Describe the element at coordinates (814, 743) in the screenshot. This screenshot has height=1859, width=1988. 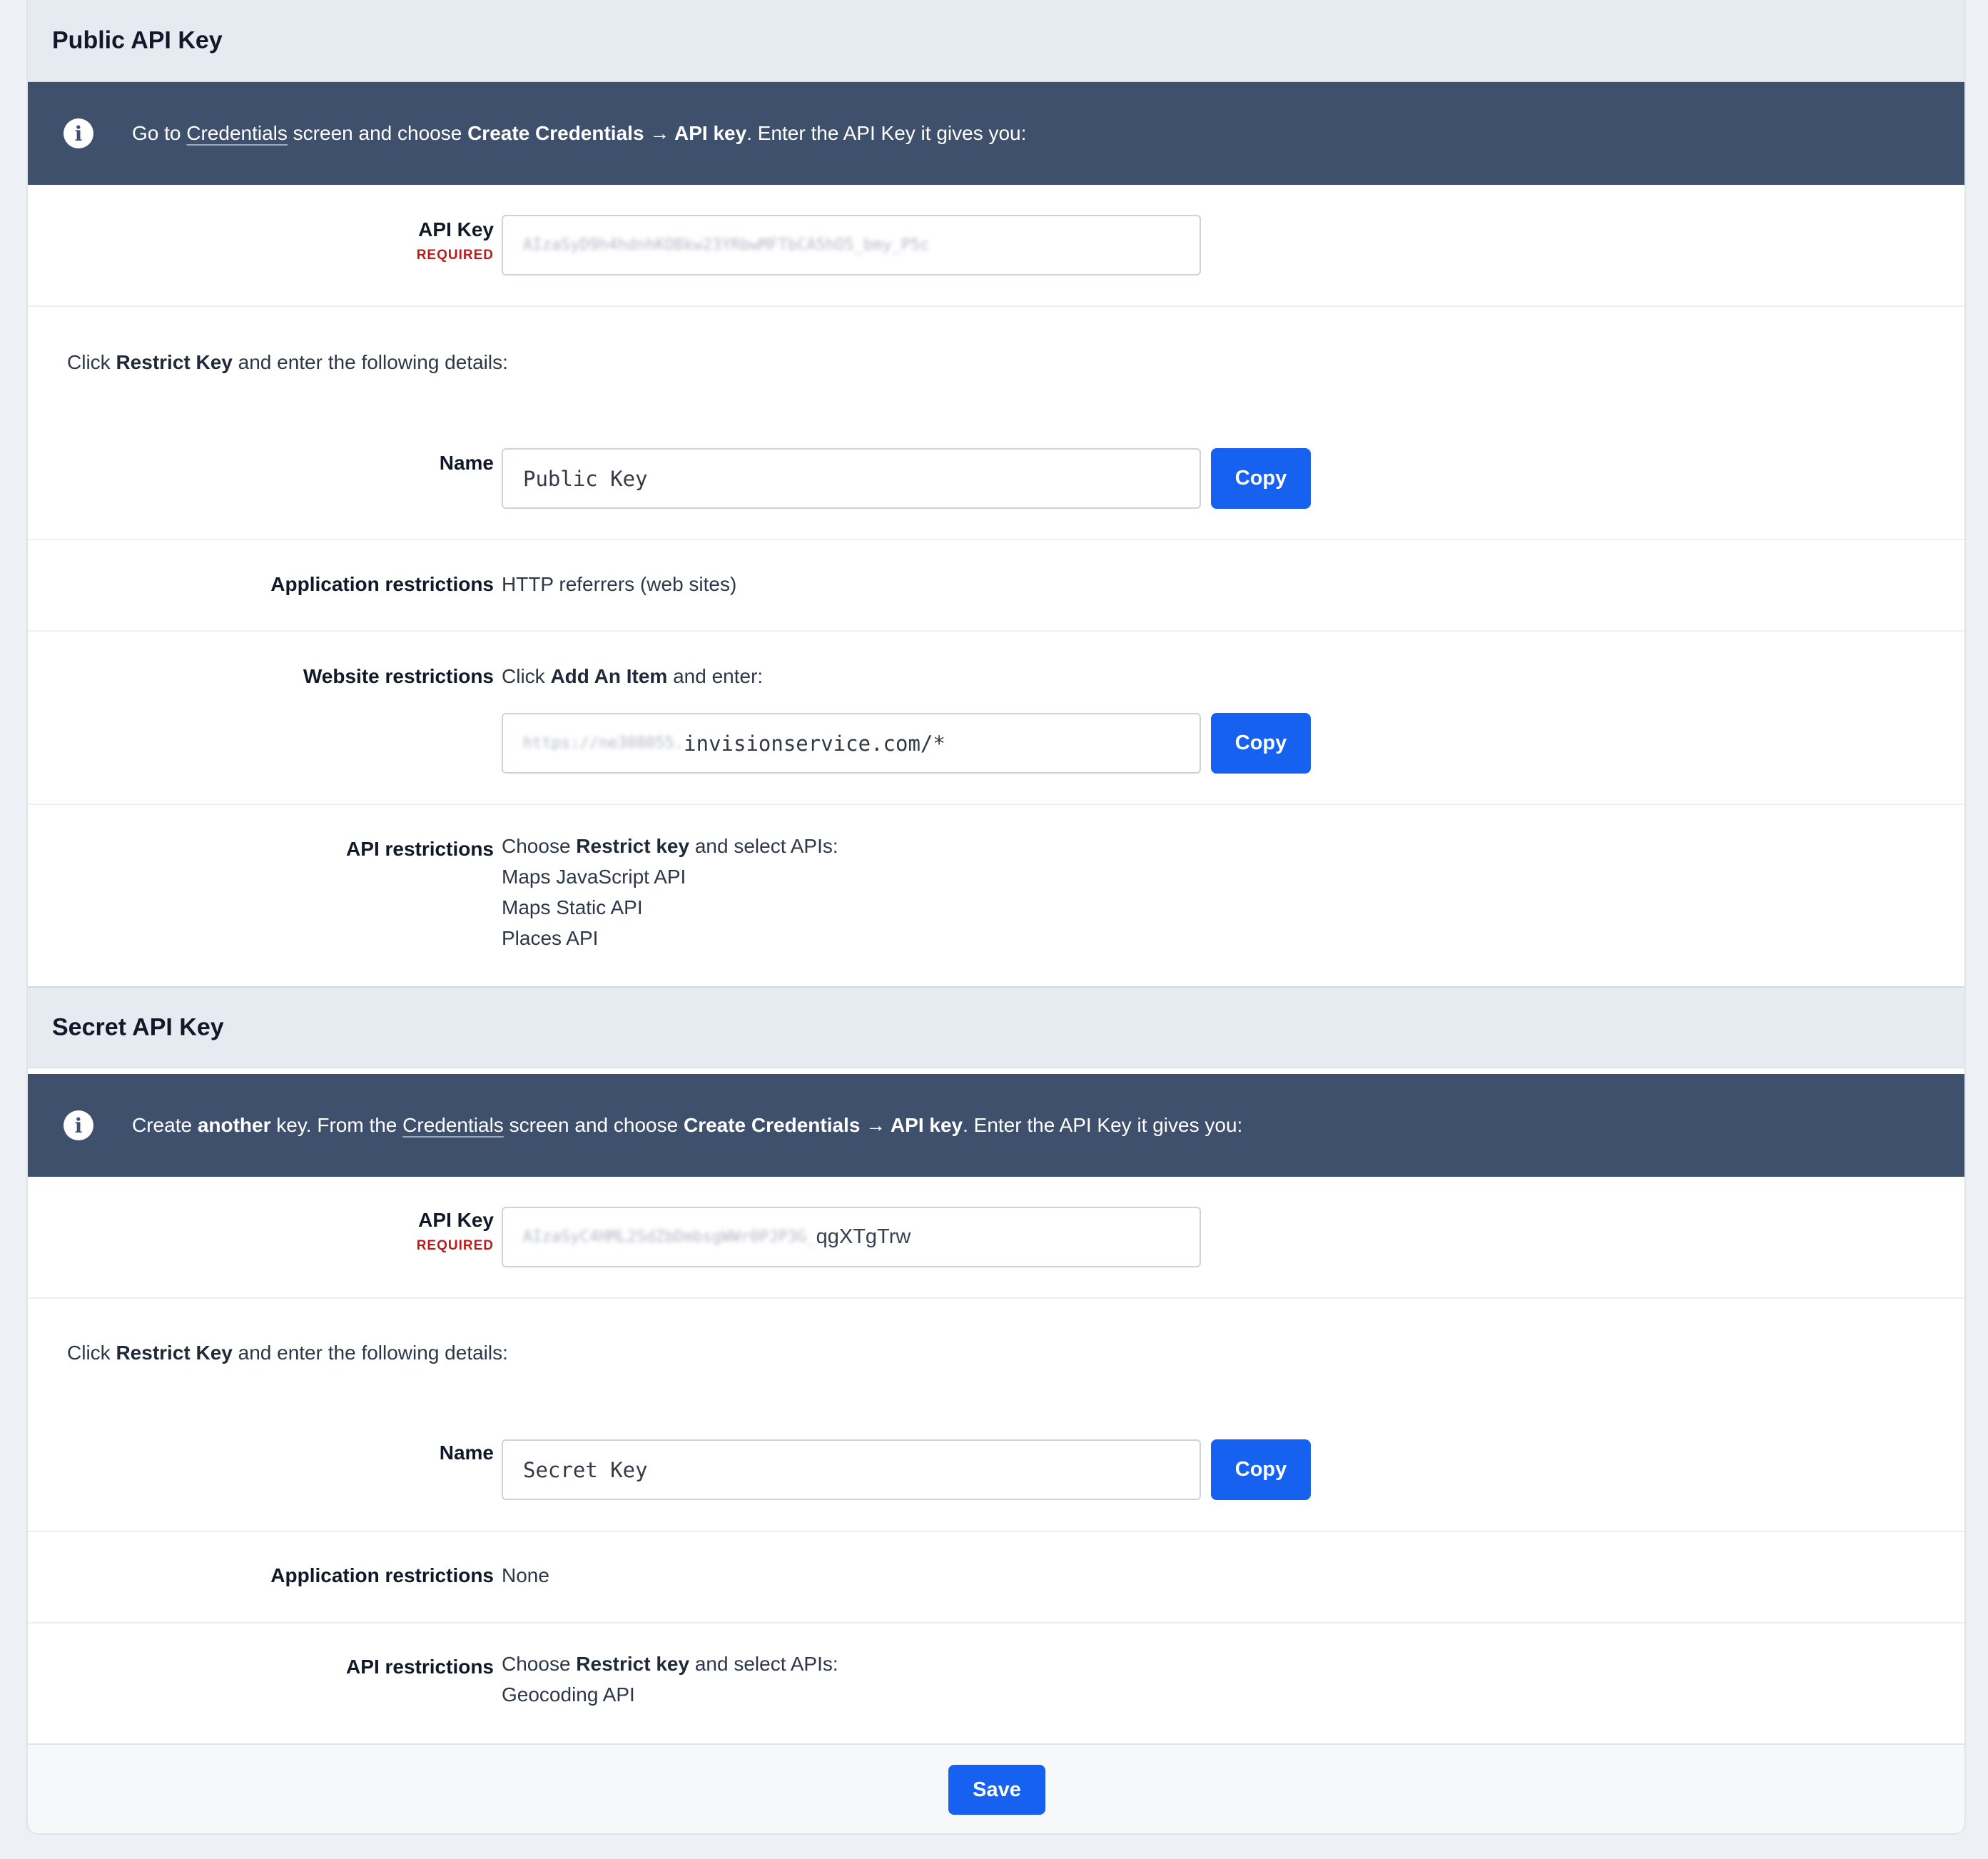
I see `url-domain-text: invisionservice.com/*` at that location.